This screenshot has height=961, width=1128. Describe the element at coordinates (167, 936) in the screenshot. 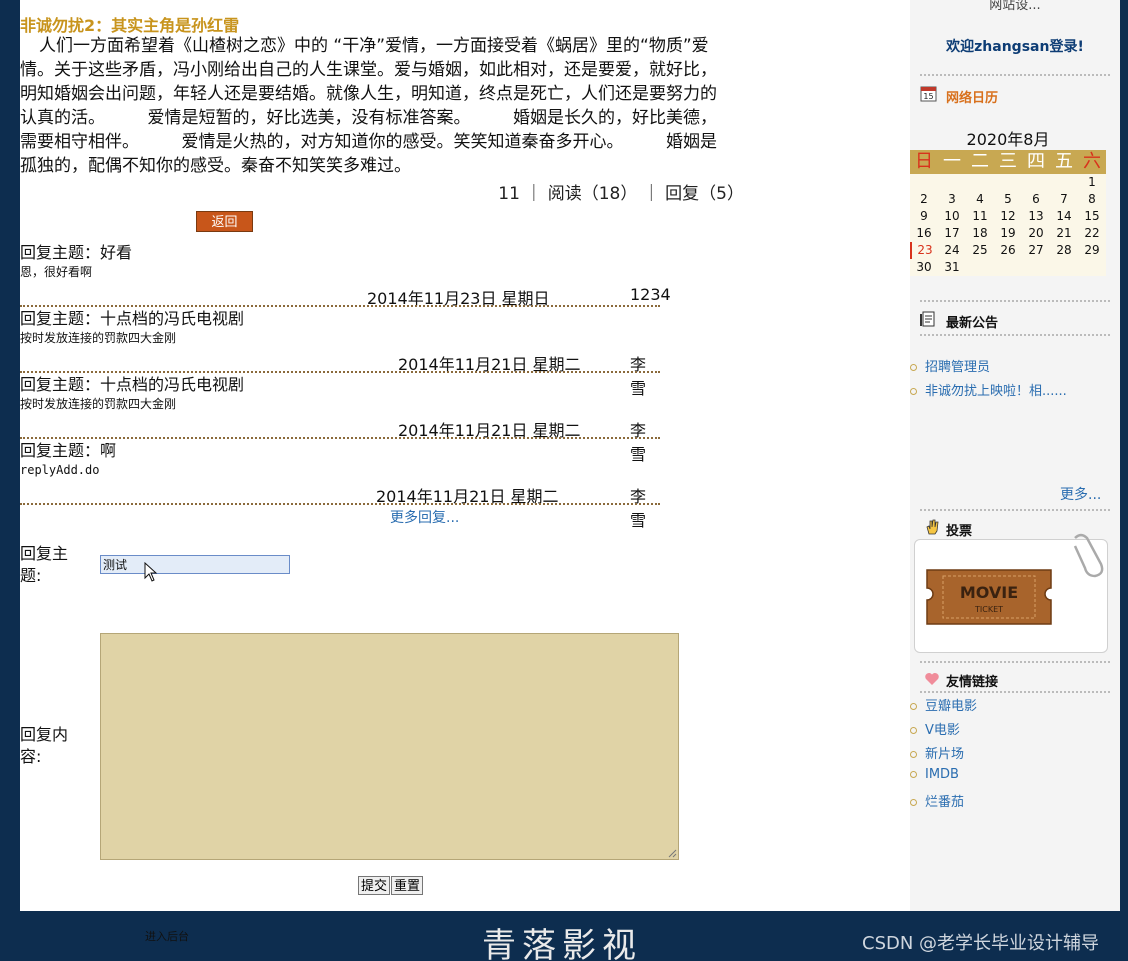

I see `admin-link: 进入后台` at that location.